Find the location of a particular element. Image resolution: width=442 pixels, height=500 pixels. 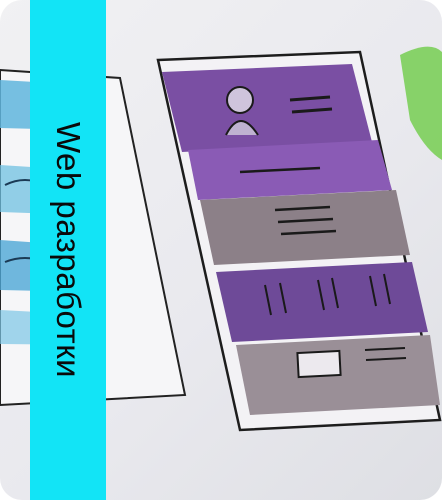

banner-title: Web разработки is located at coordinates (68, 250).